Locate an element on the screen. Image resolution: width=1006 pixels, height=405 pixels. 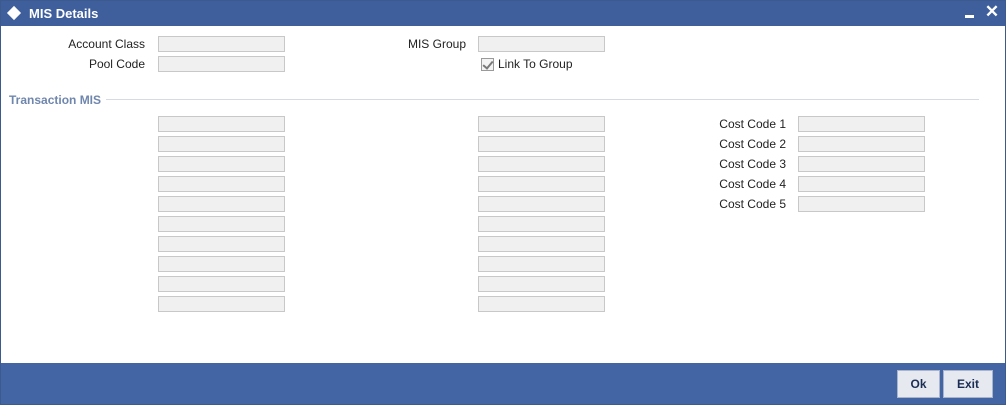
section-divider is located at coordinates (542, 99).